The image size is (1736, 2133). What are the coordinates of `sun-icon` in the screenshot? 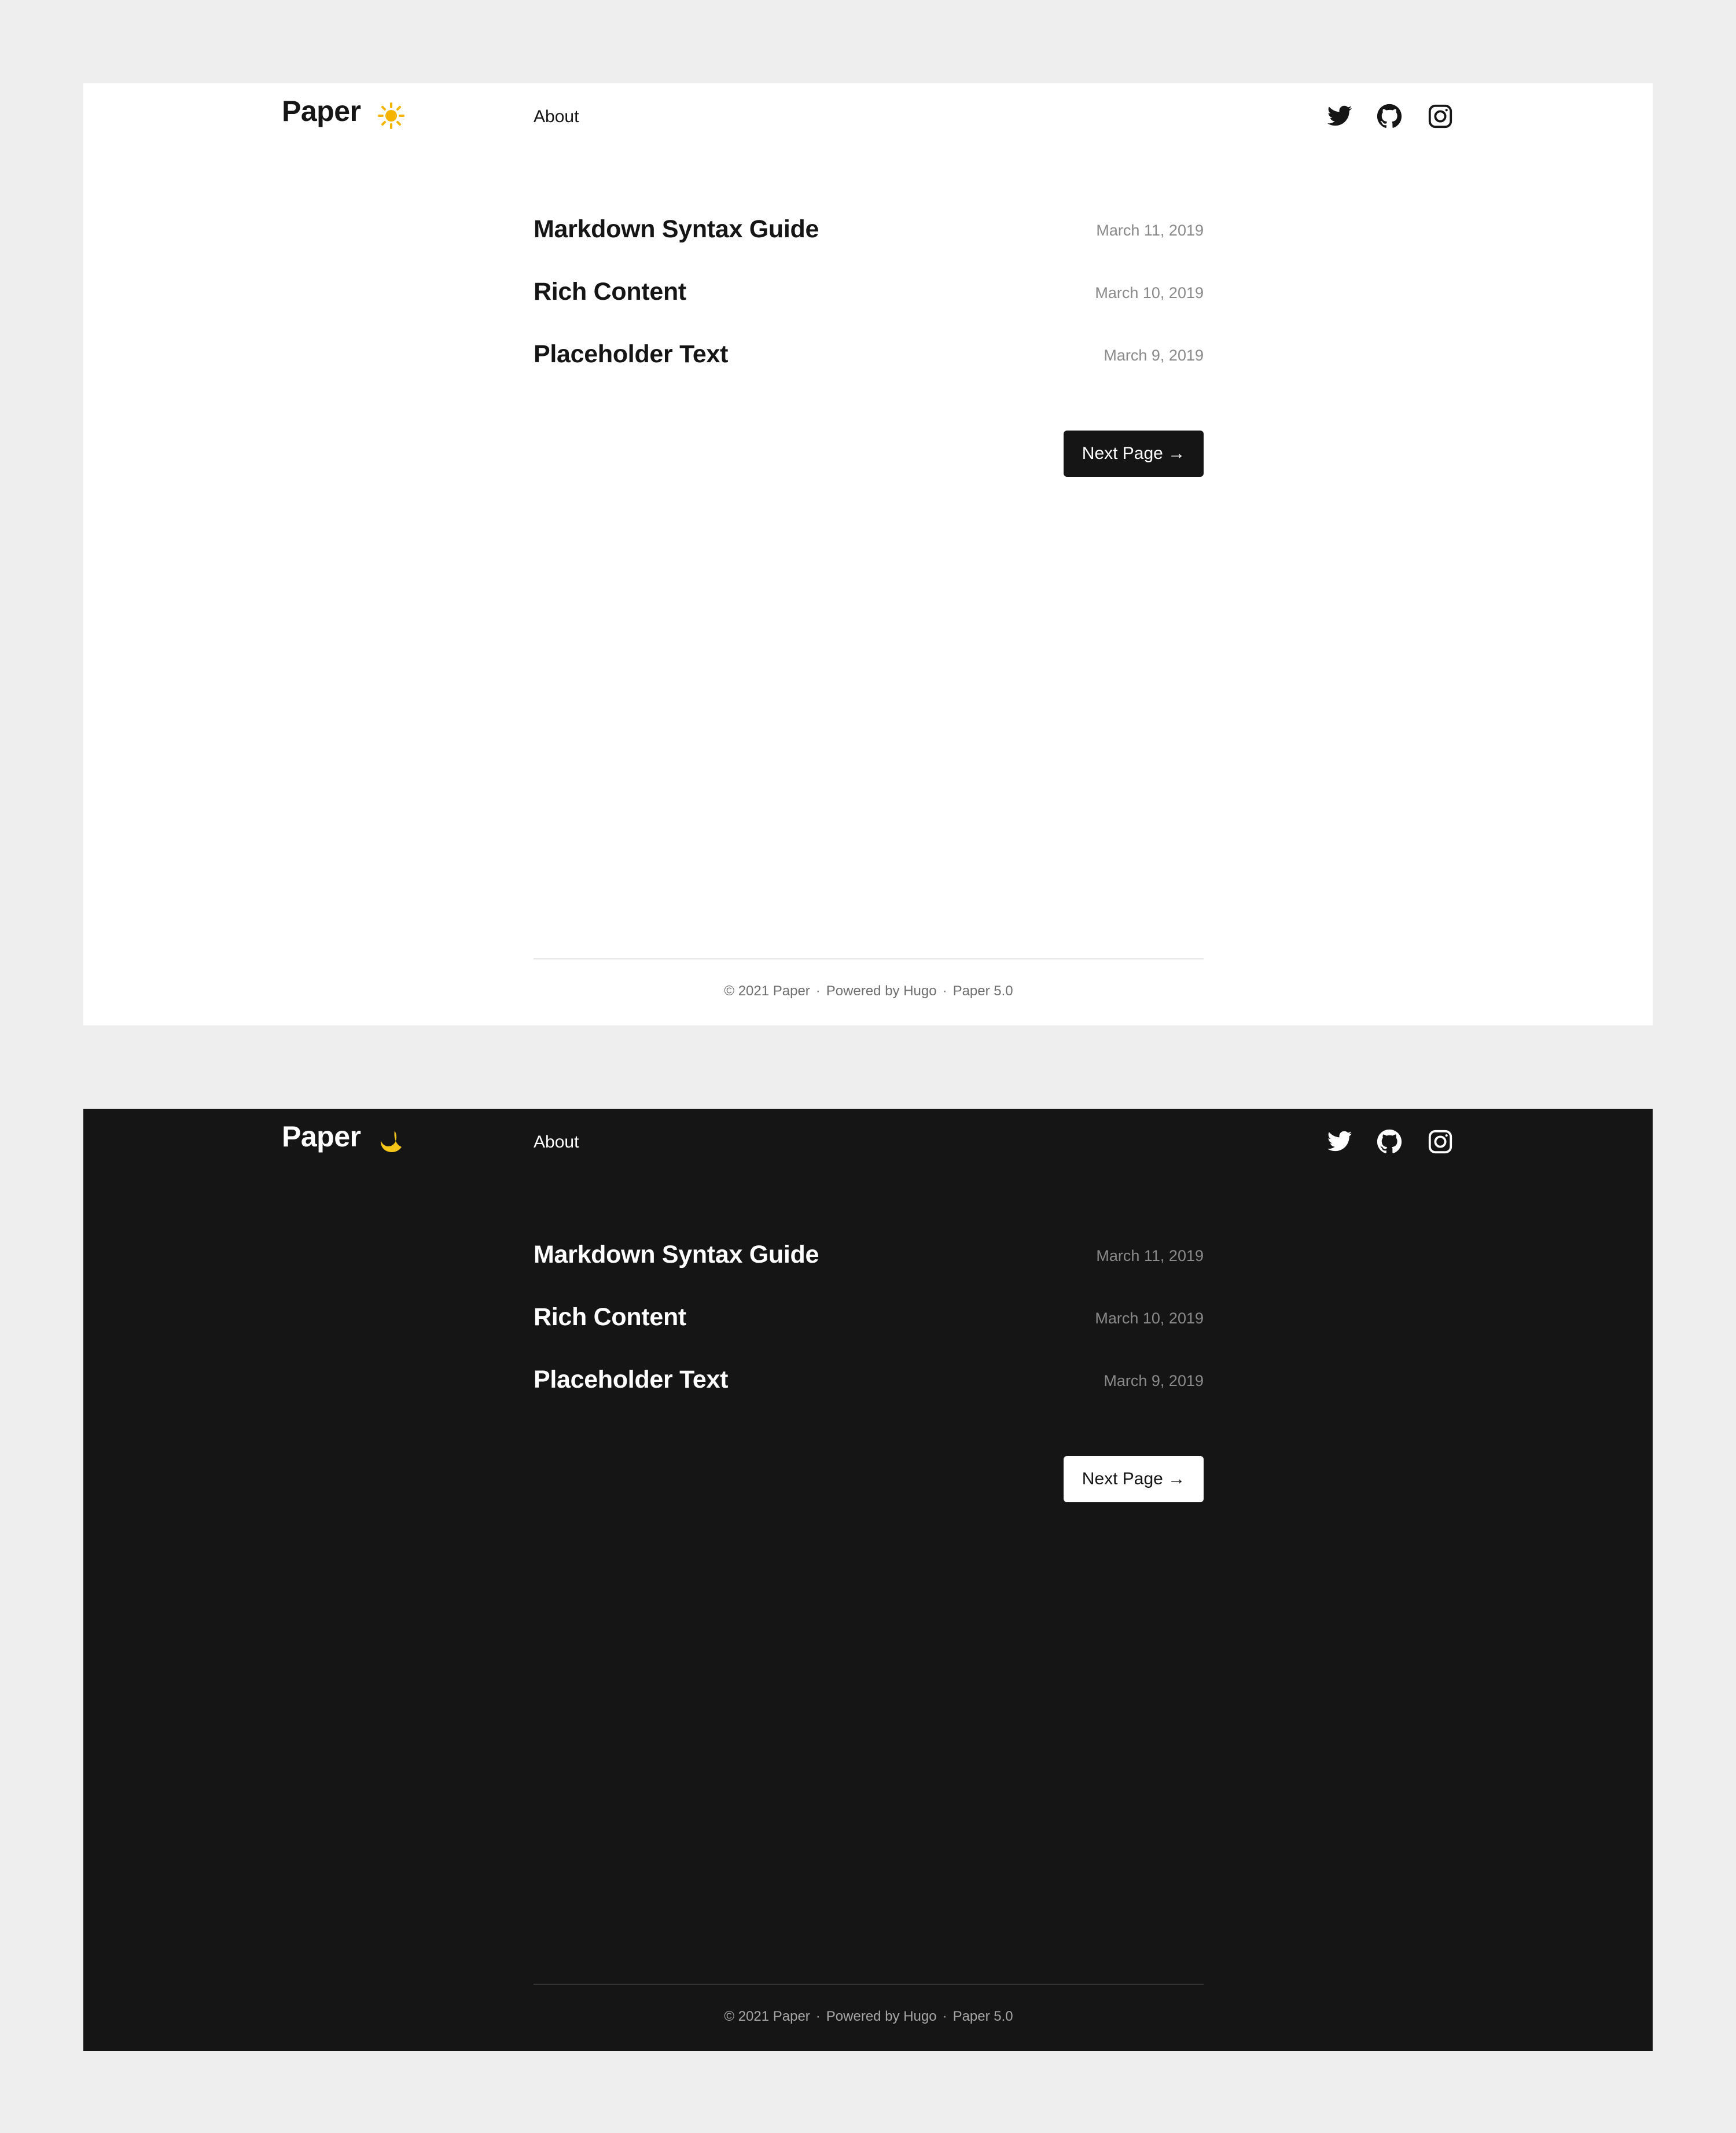 It's located at (391, 116).